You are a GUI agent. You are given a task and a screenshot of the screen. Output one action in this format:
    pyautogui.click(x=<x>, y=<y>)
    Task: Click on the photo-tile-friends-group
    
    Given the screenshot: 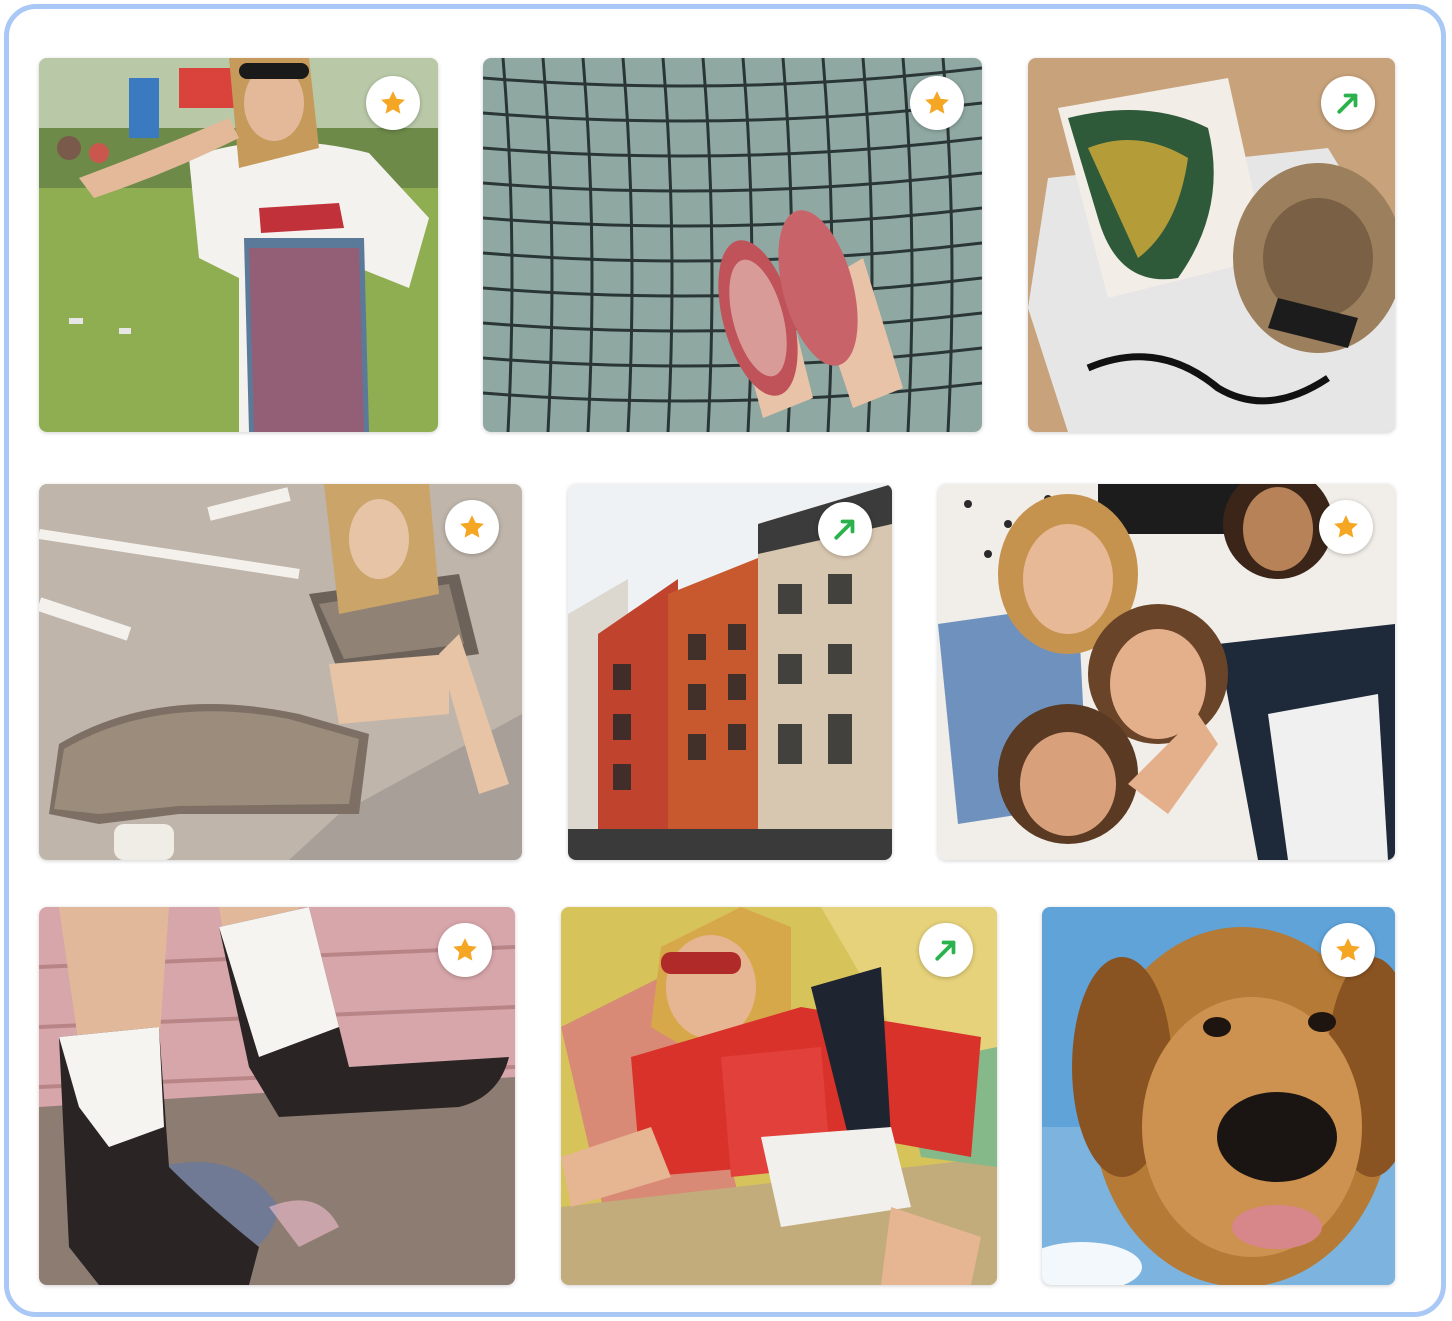 What is the action you would take?
    pyautogui.click(x=1166, y=672)
    